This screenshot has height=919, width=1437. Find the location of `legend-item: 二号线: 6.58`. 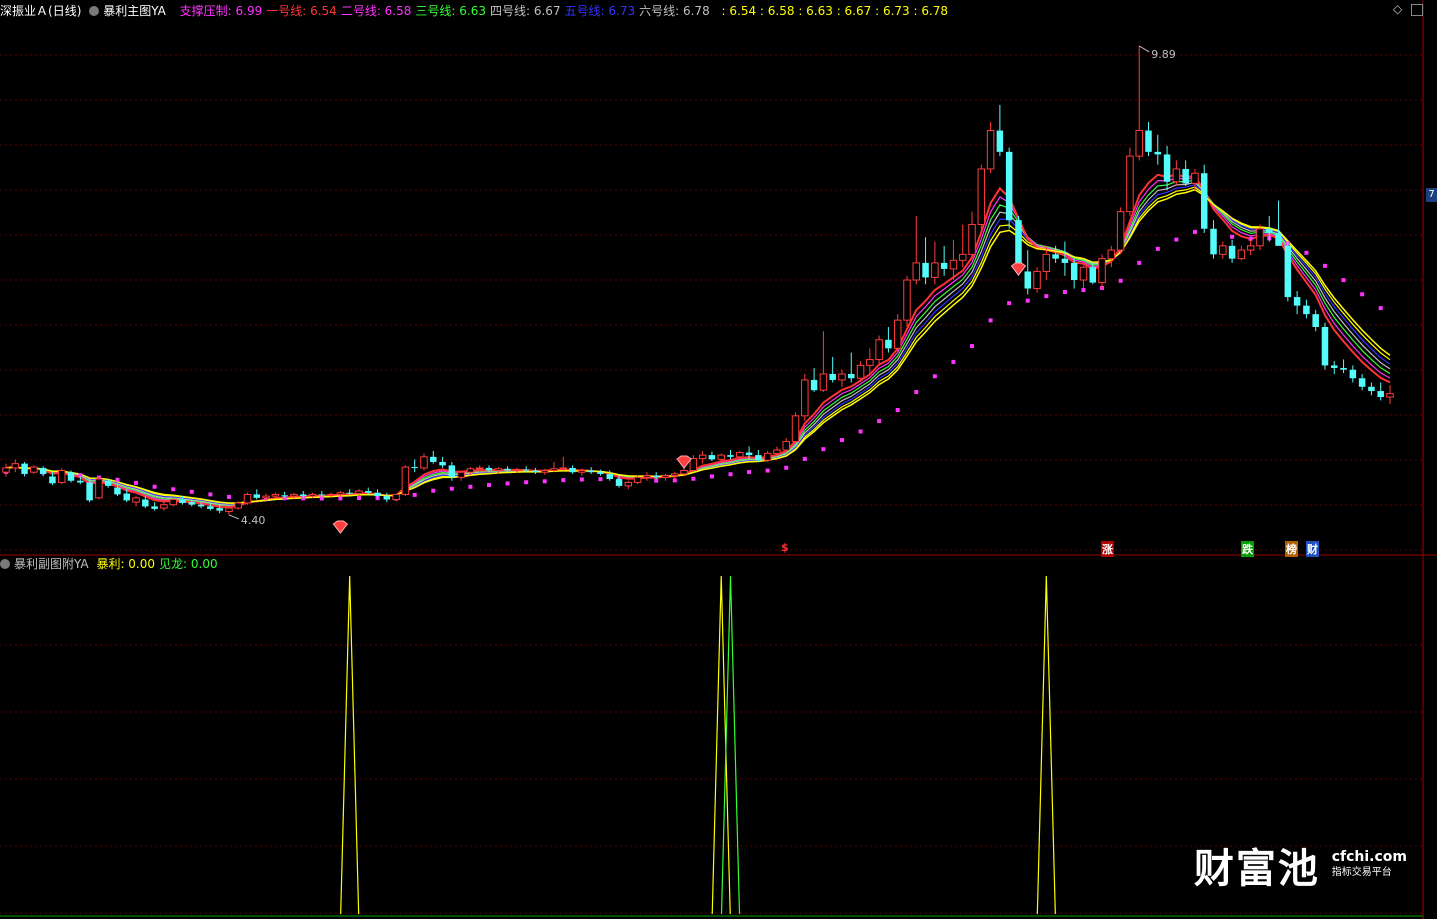

legend-item: 二号线: 6.58 is located at coordinates (376, 11).